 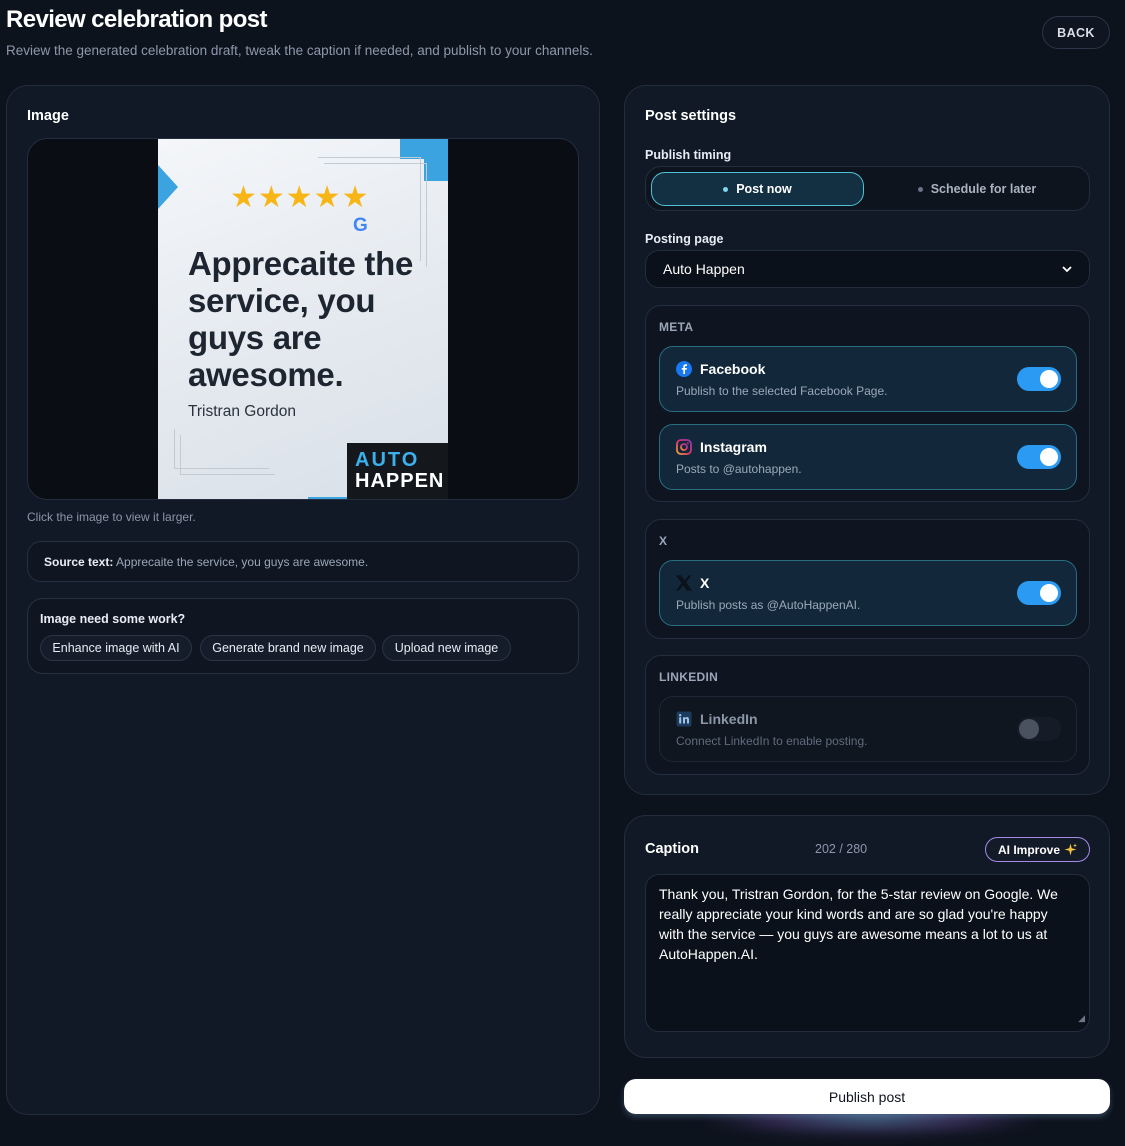 What do you see at coordinates (113, 619) in the screenshot?
I see `image-actions-title: Image need some work?` at bounding box center [113, 619].